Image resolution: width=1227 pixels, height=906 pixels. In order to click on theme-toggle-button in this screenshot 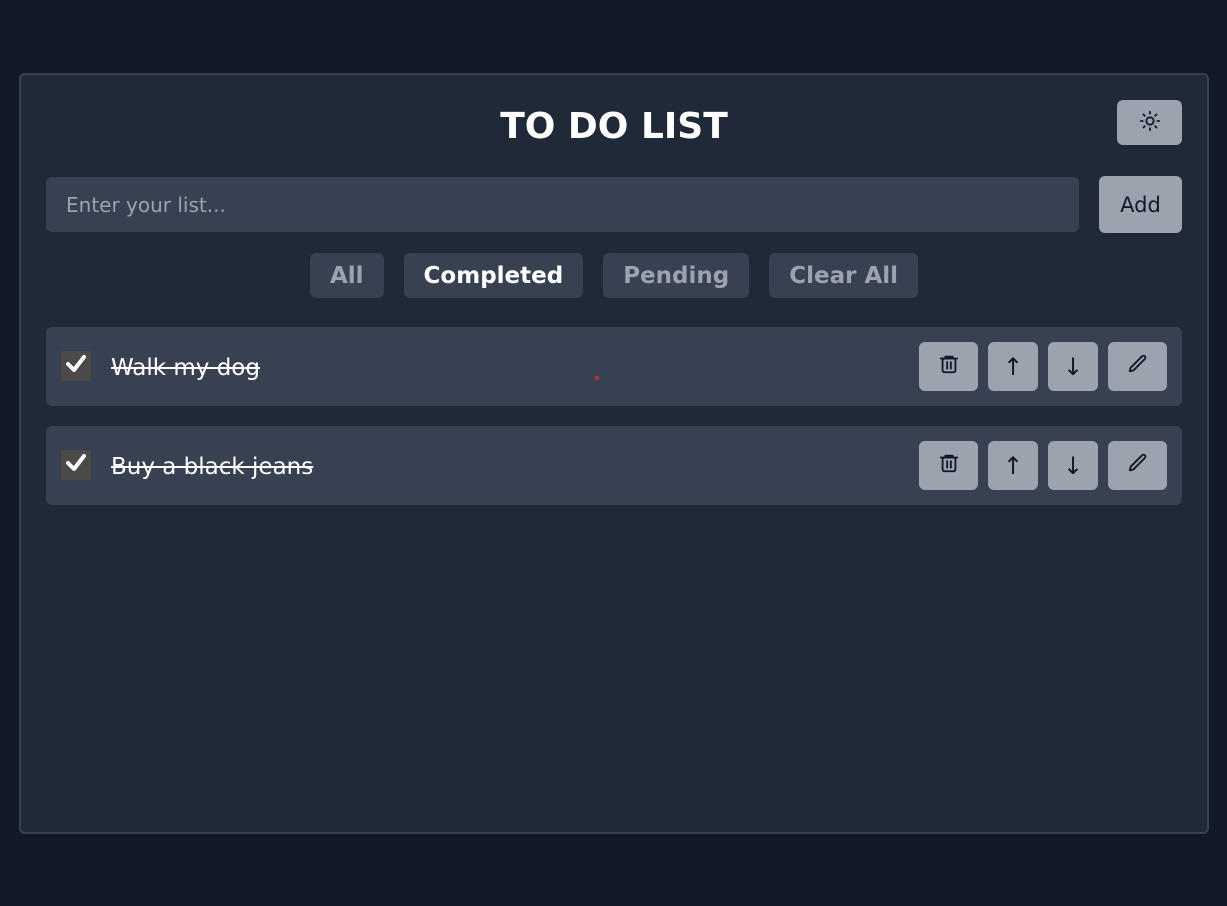, I will do `click(1149, 122)`.